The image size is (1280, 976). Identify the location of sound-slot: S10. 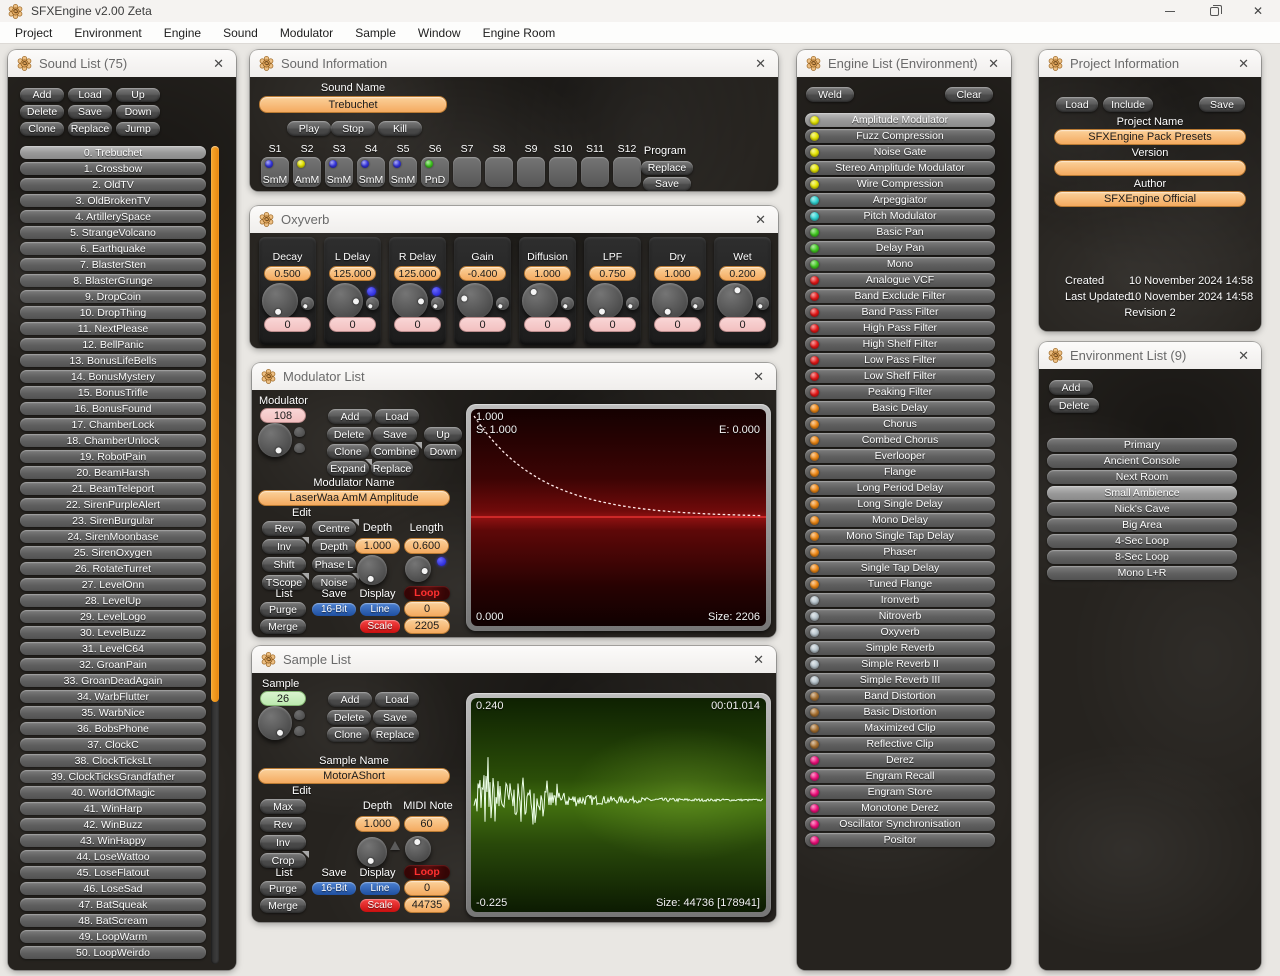
(563, 165).